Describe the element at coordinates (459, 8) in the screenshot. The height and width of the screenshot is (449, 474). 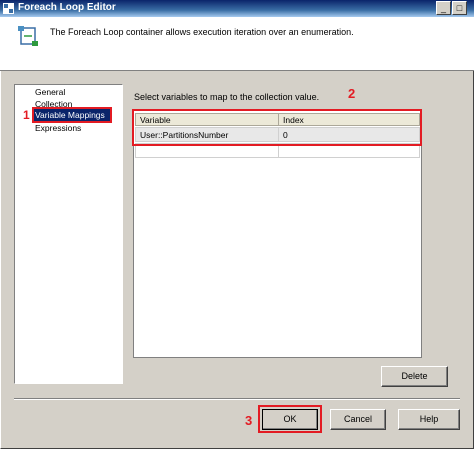
I see `maximize-button: □` at that location.